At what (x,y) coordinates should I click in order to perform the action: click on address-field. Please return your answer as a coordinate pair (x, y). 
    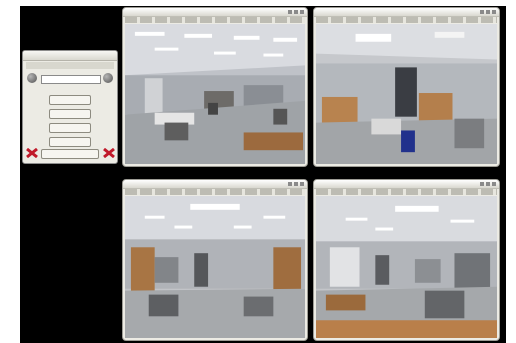
    Looking at the image, I should click on (71, 79).